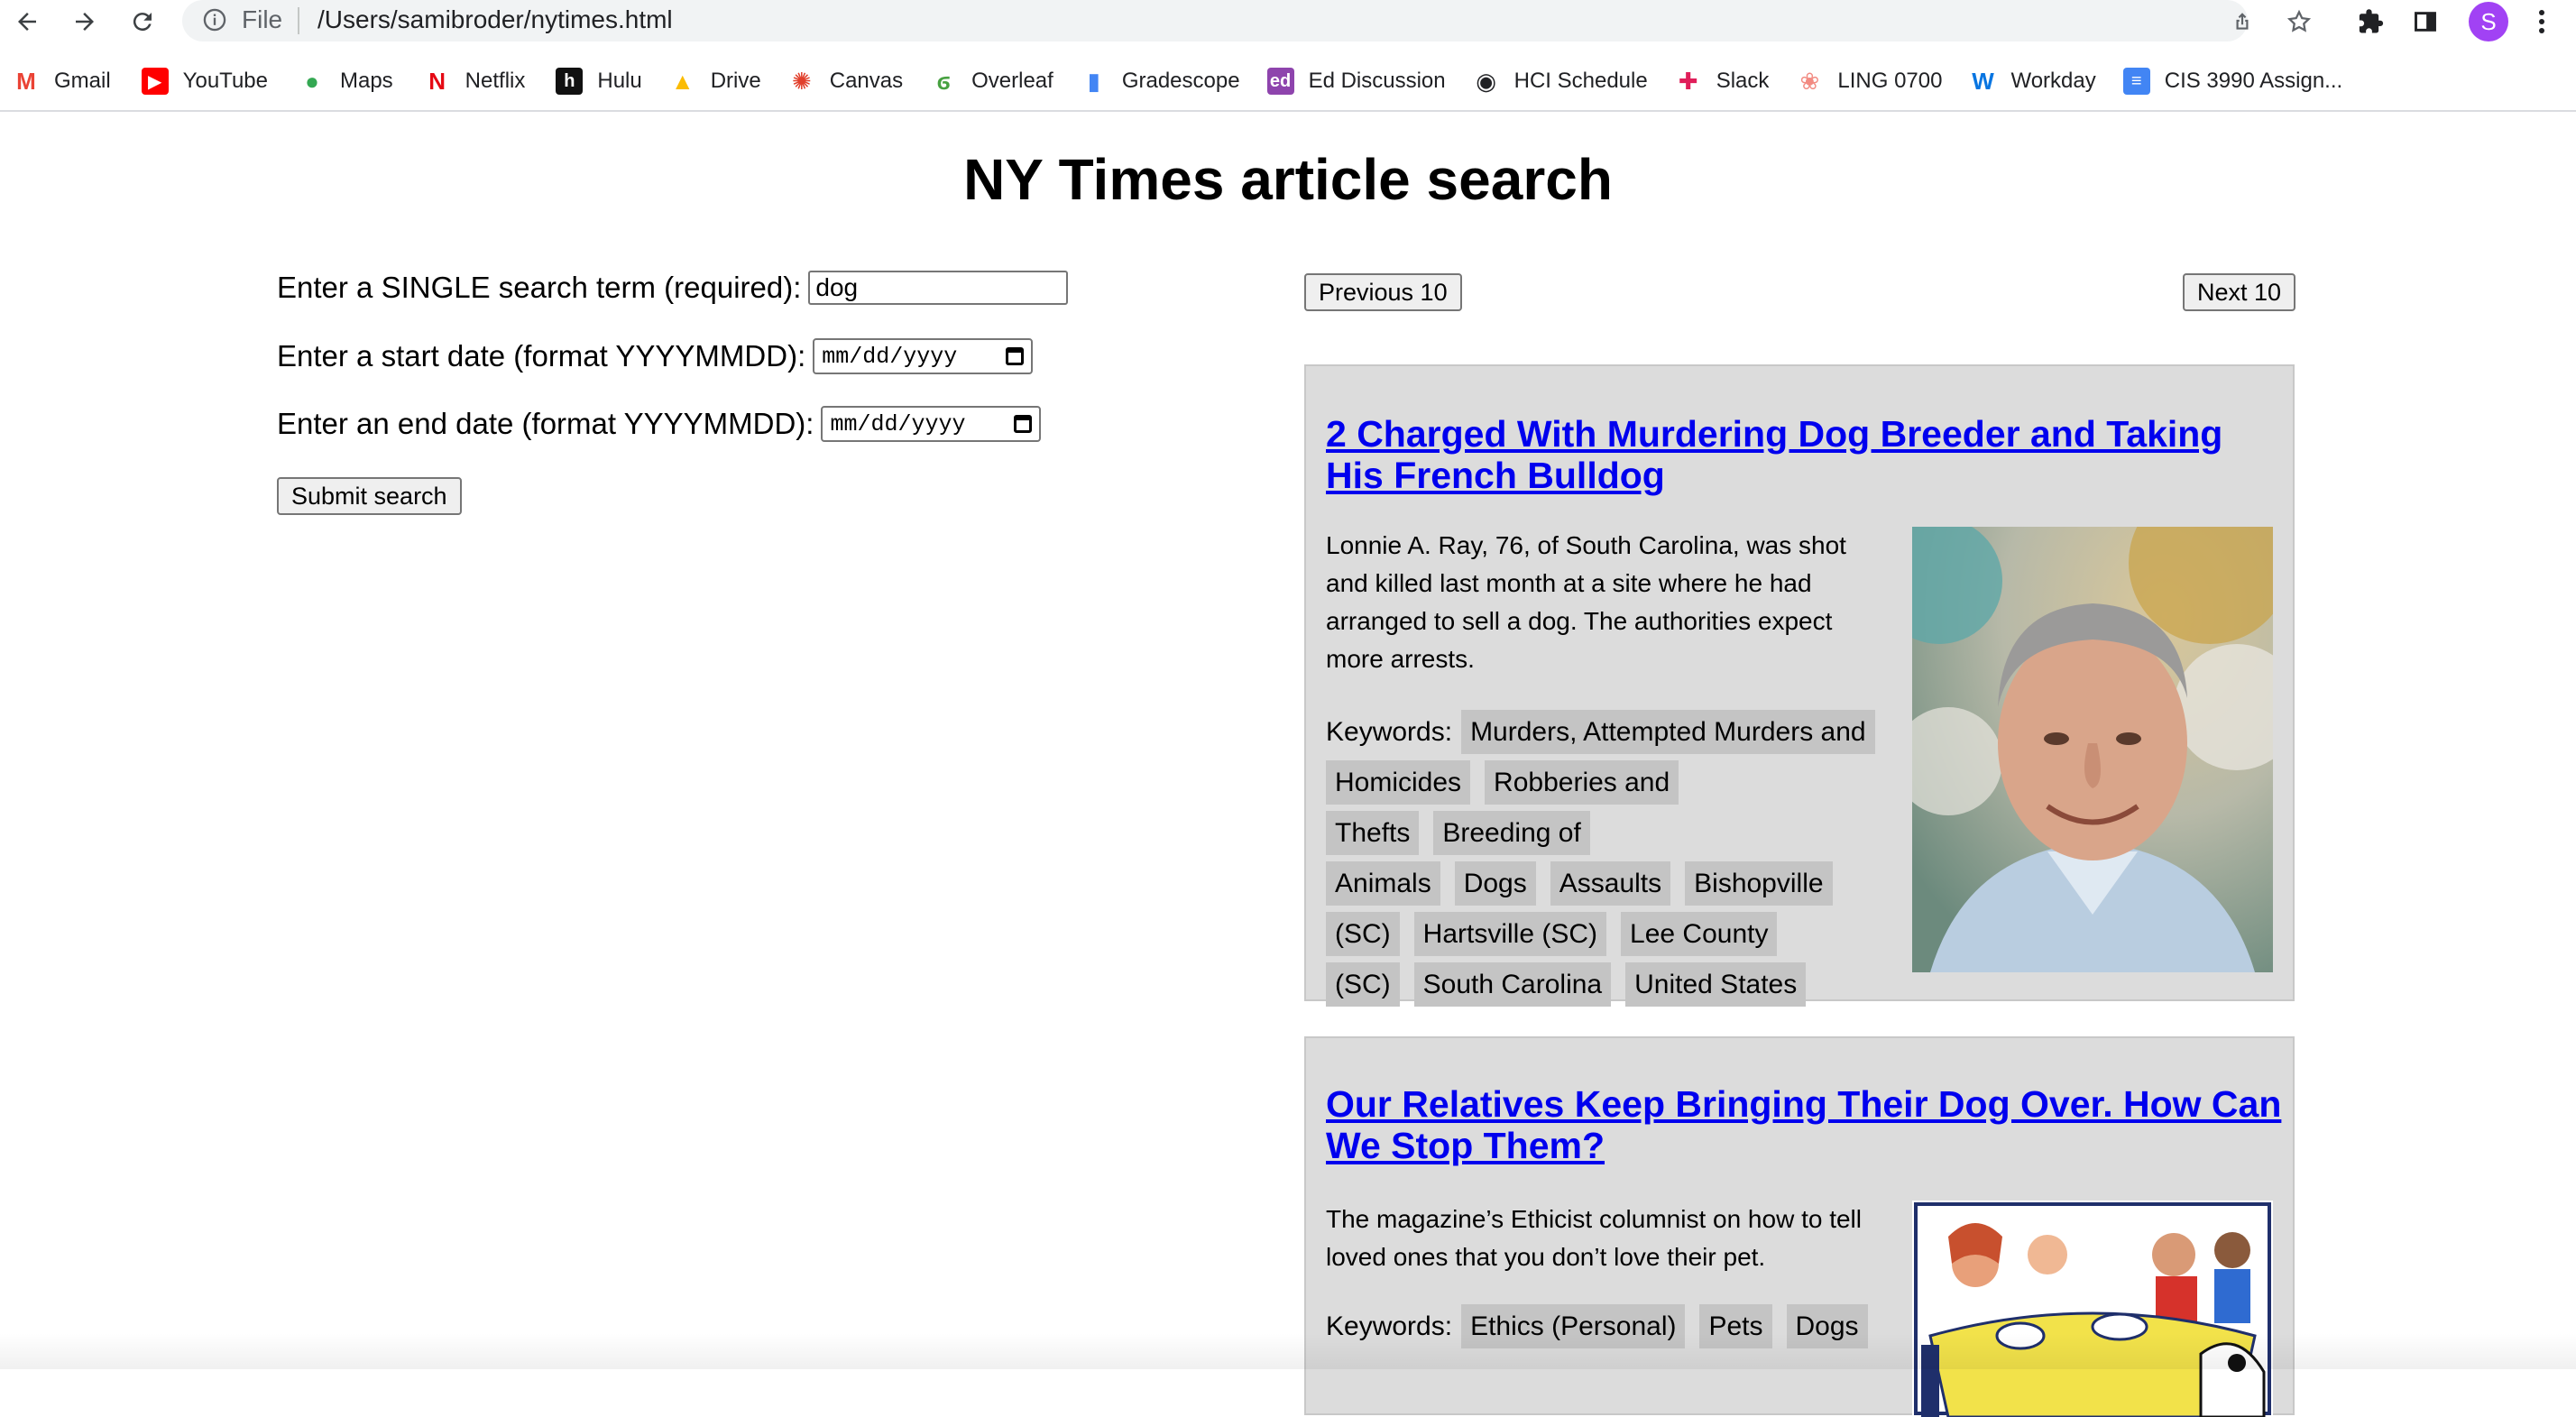  I want to click on side-panel-icon, so click(2425, 22).